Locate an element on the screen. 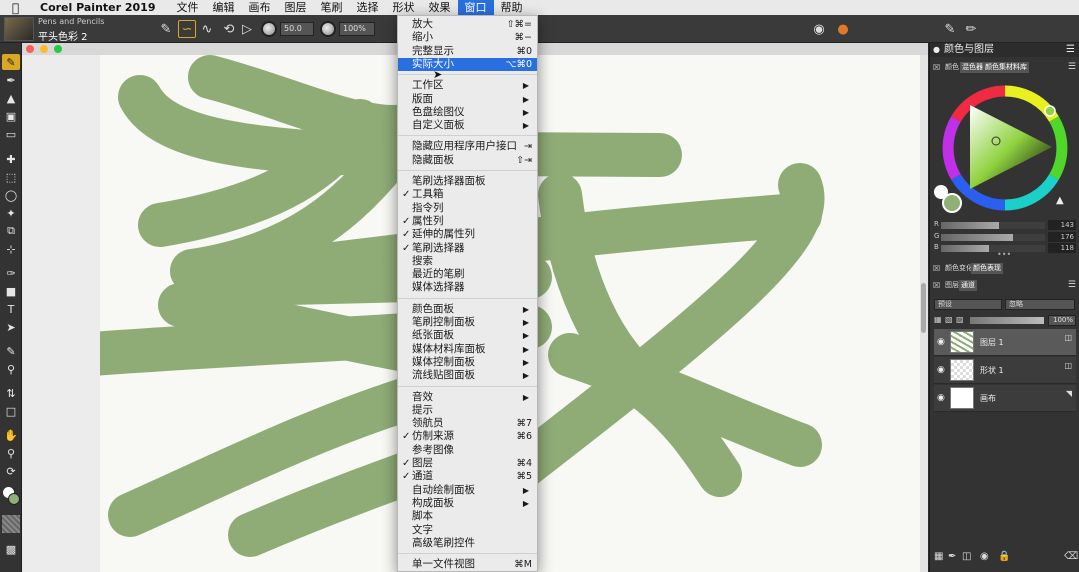 The width and height of the screenshot is (1079, 572). eraser-tool-icon: ▭ is located at coordinates (11, 134).